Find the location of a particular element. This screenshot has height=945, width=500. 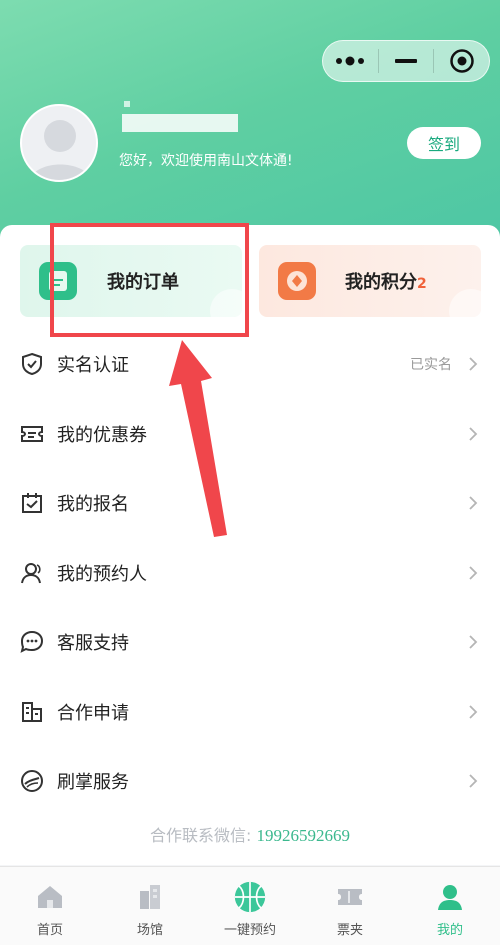

chat-bubble-icon is located at coordinates (32, 642).